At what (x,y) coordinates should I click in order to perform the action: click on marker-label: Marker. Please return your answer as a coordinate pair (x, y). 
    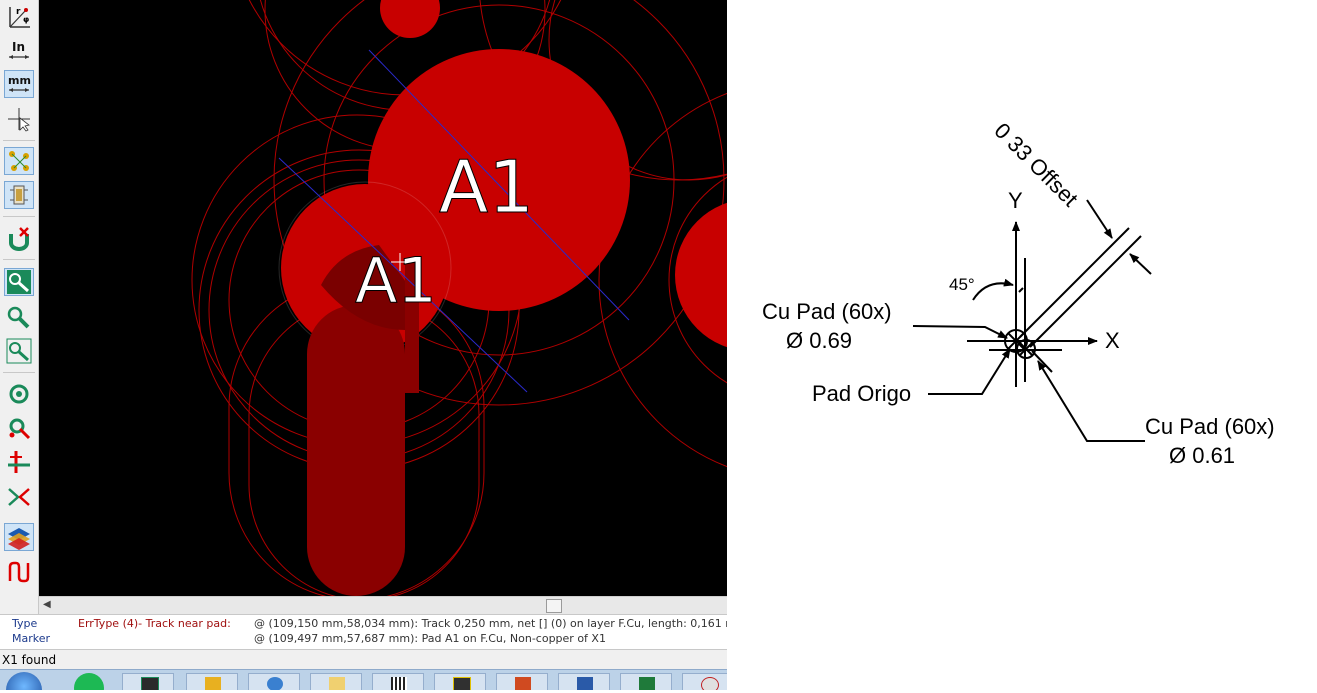
    Looking at the image, I should click on (31, 638).